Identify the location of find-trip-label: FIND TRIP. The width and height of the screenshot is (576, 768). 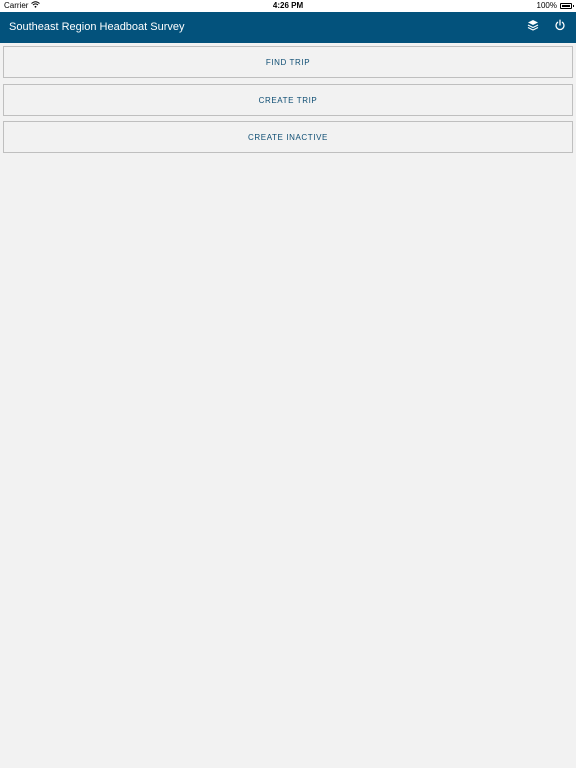
(288, 62).